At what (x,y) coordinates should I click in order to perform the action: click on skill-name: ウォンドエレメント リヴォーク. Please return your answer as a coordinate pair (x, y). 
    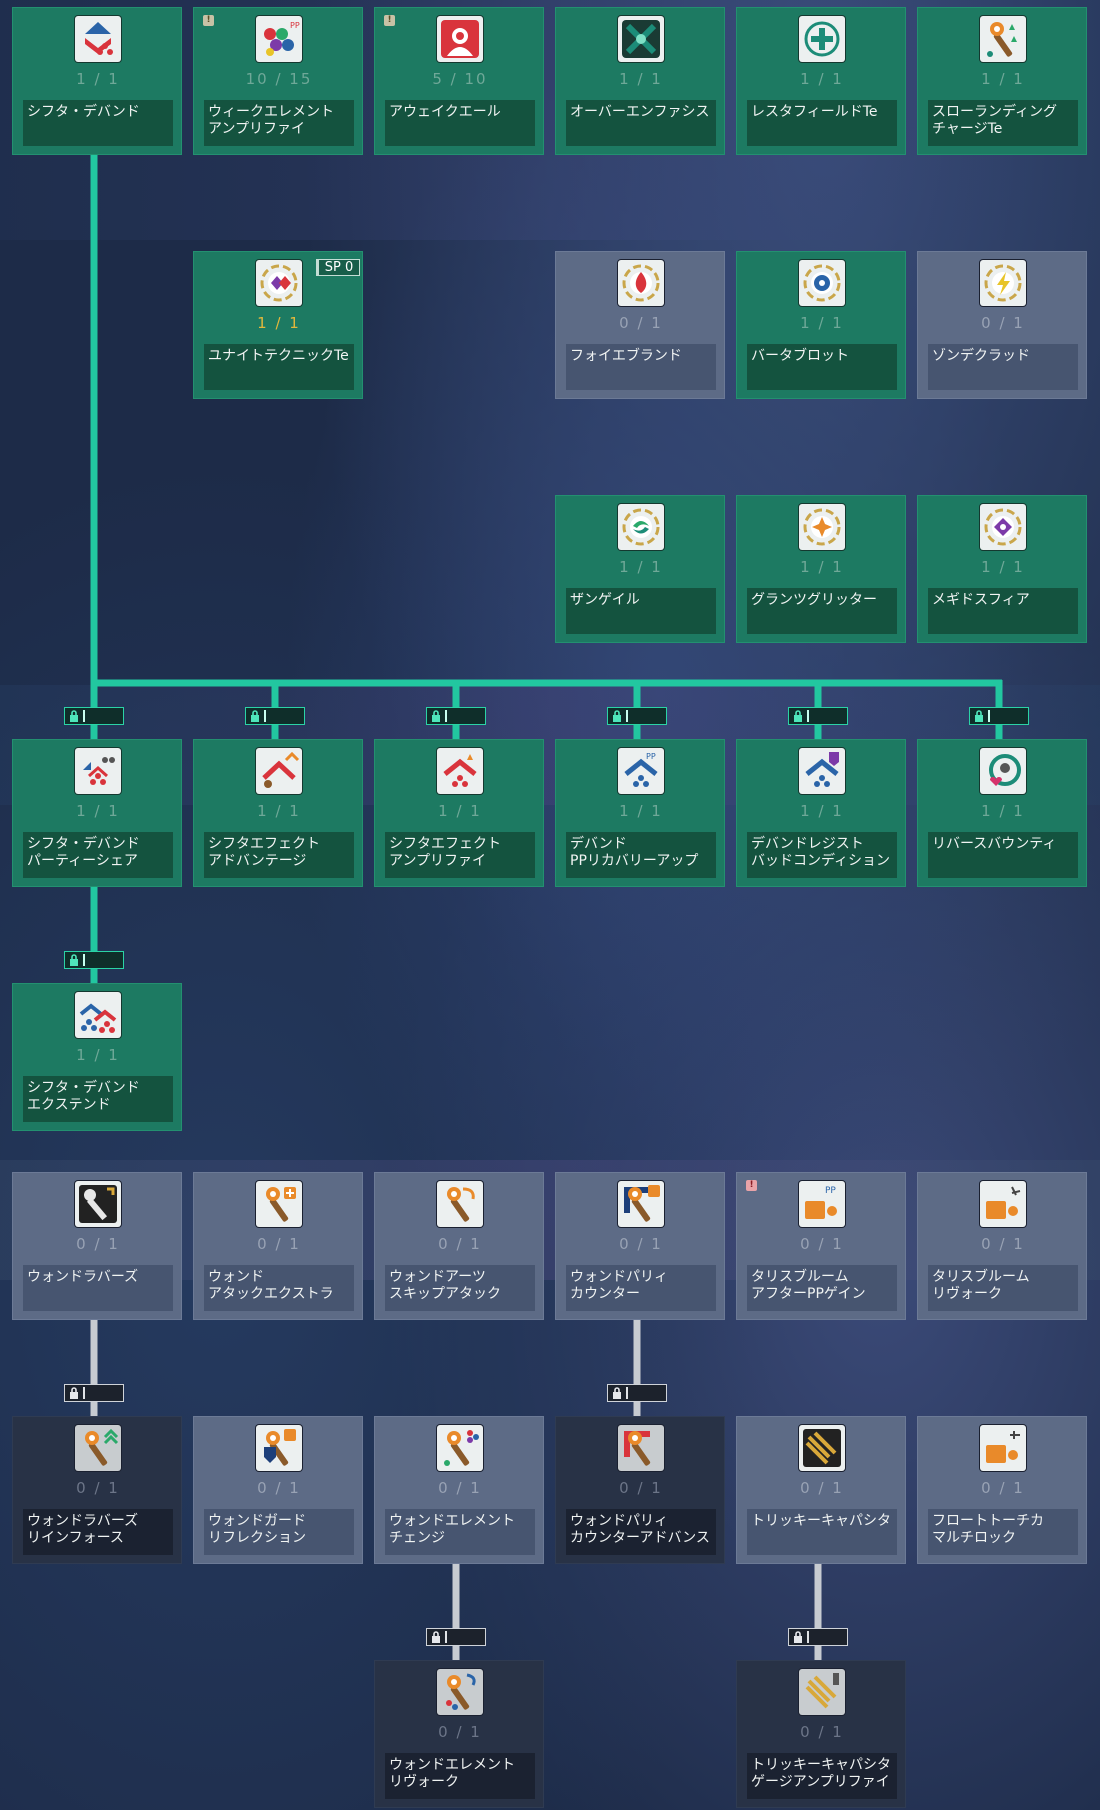
    Looking at the image, I should click on (460, 1776).